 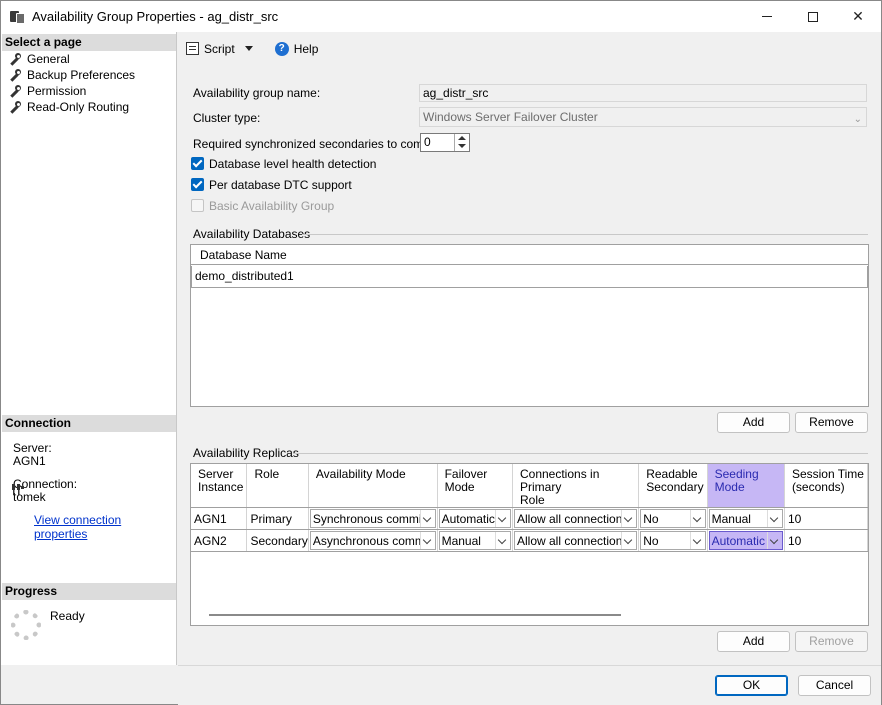 What do you see at coordinates (529, 277) in the screenshot?
I see `database-row: demo_distributed1` at bounding box center [529, 277].